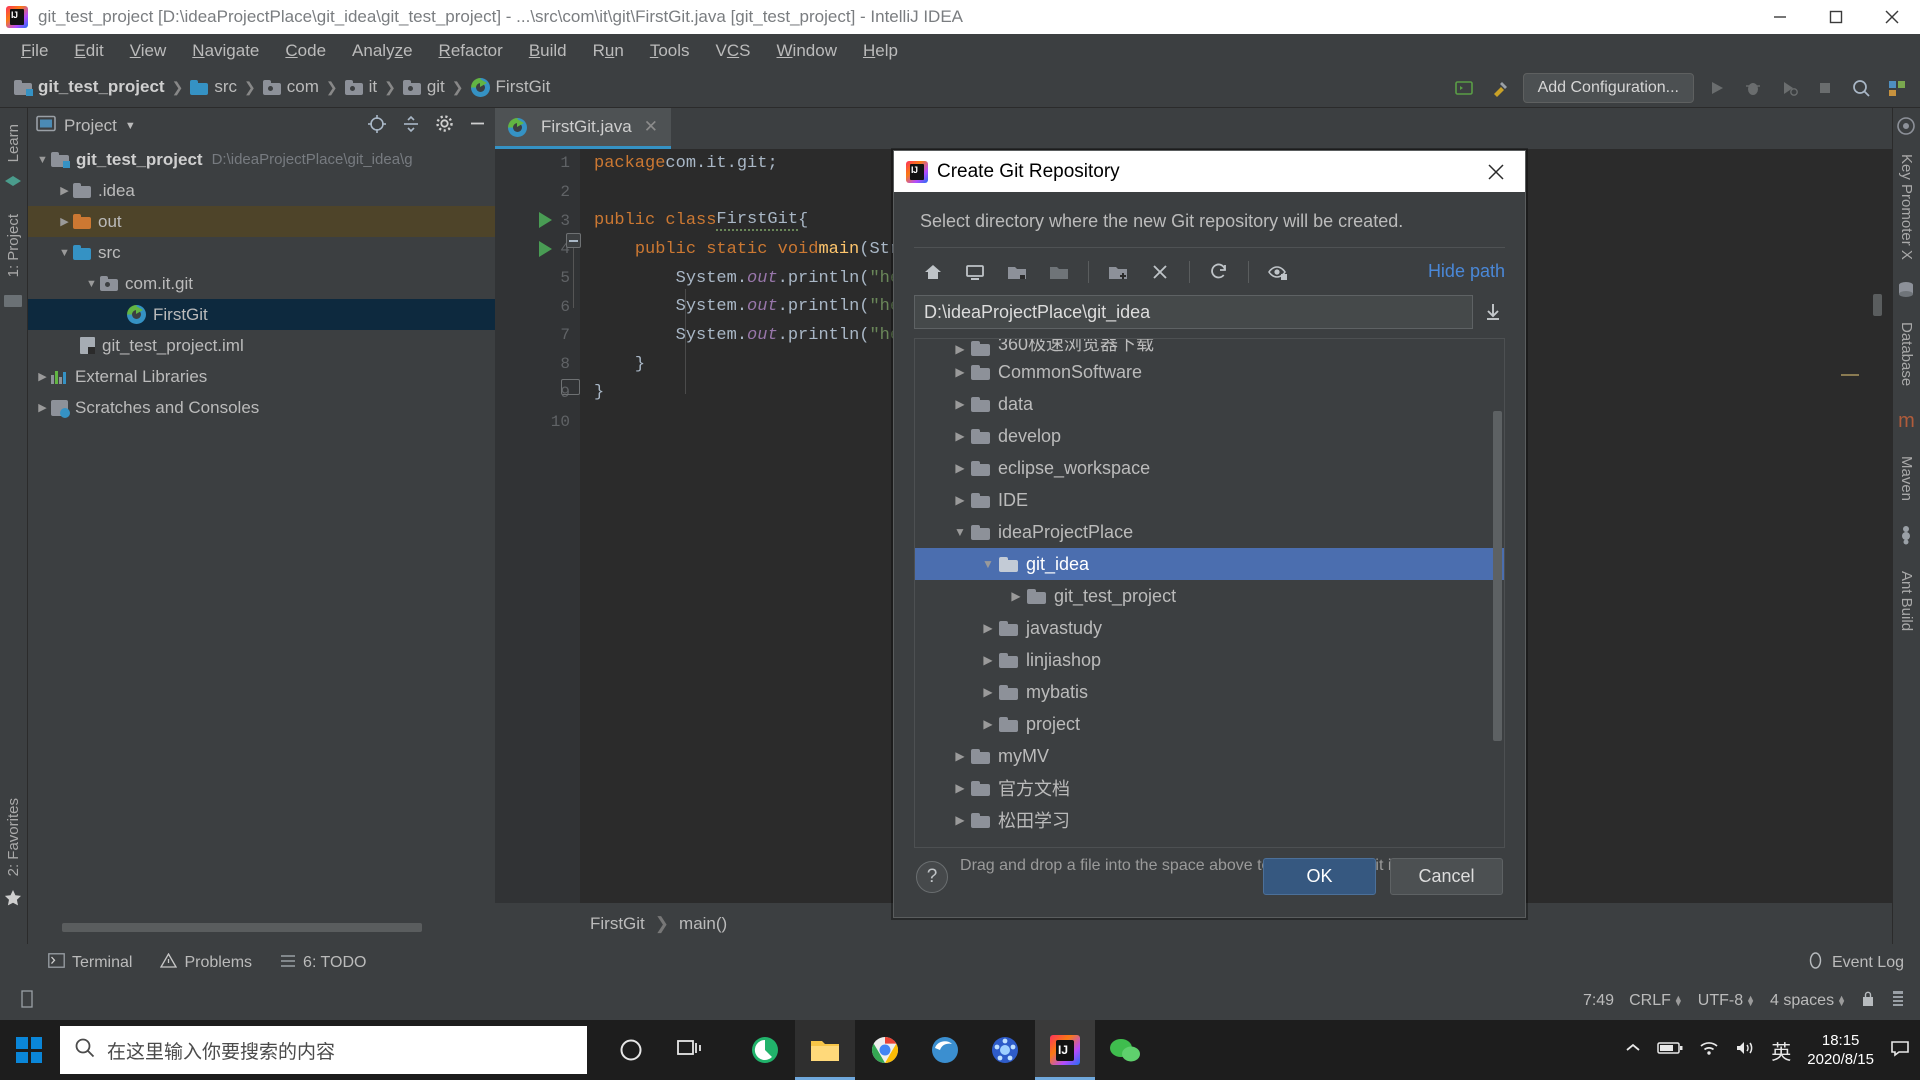 This screenshot has width=1920, height=1080. What do you see at coordinates (423, 87) in the screenshot?
I see `breadcrumb-item-git: git` at bounding box center [423, 87].